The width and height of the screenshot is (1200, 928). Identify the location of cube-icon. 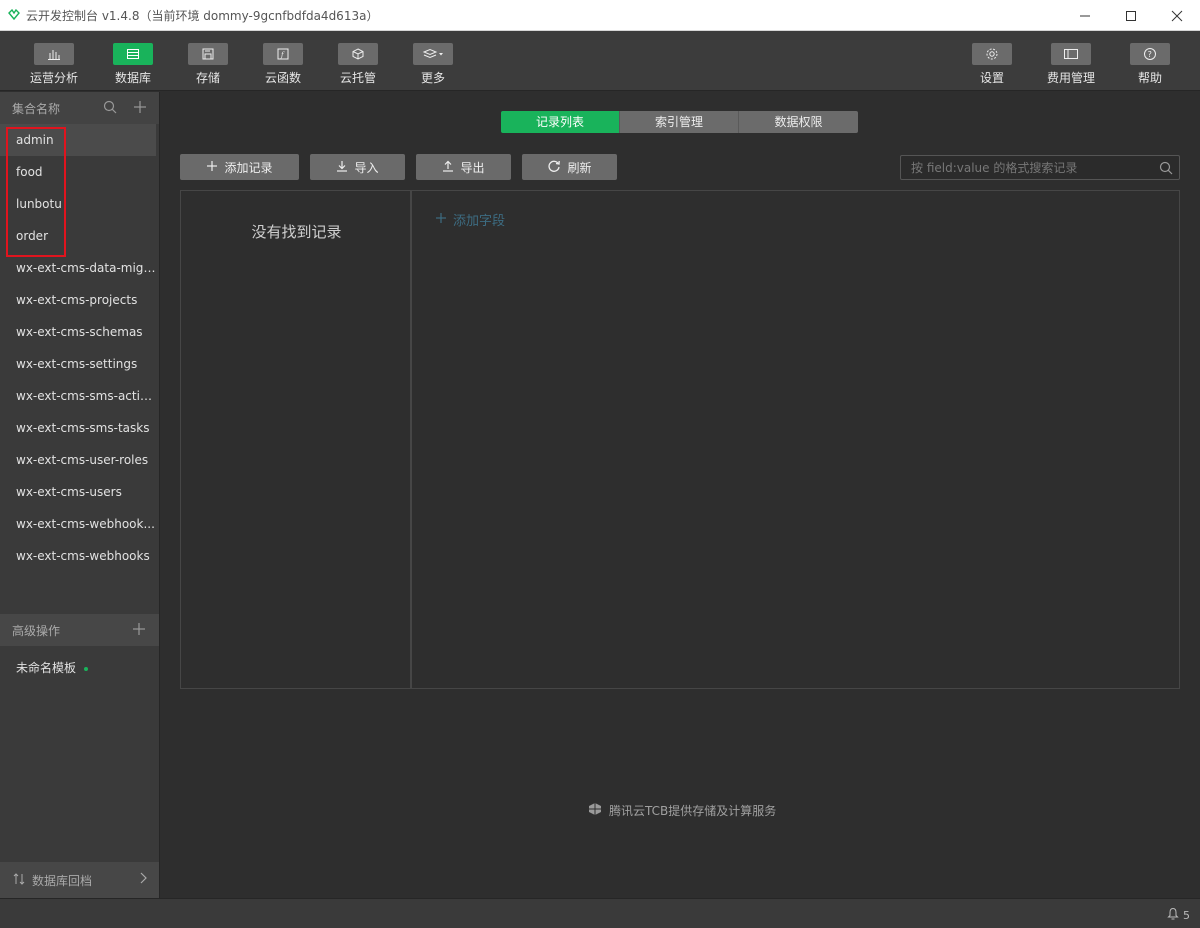
(358, 54).